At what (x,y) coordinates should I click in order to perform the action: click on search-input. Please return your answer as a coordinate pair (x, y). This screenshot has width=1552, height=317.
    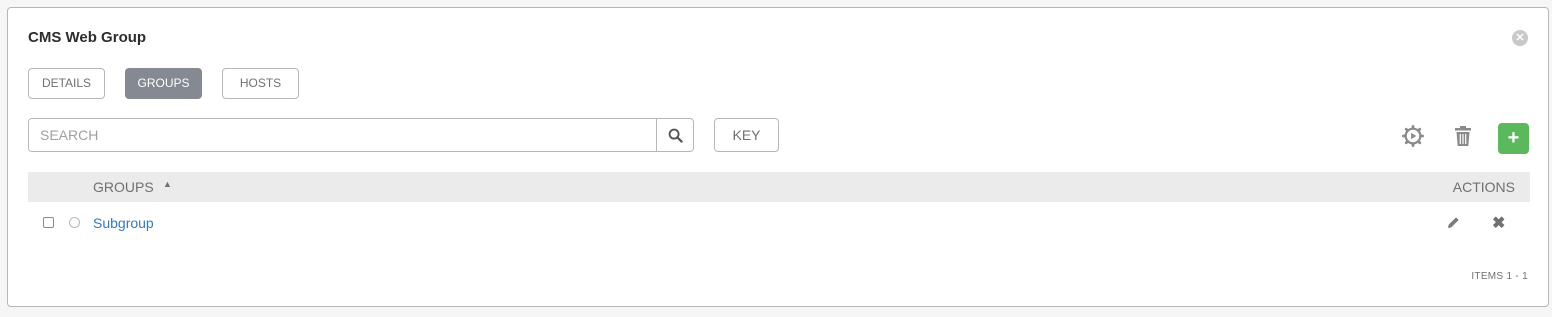
    Looking at the image, I should click on (342, 135).